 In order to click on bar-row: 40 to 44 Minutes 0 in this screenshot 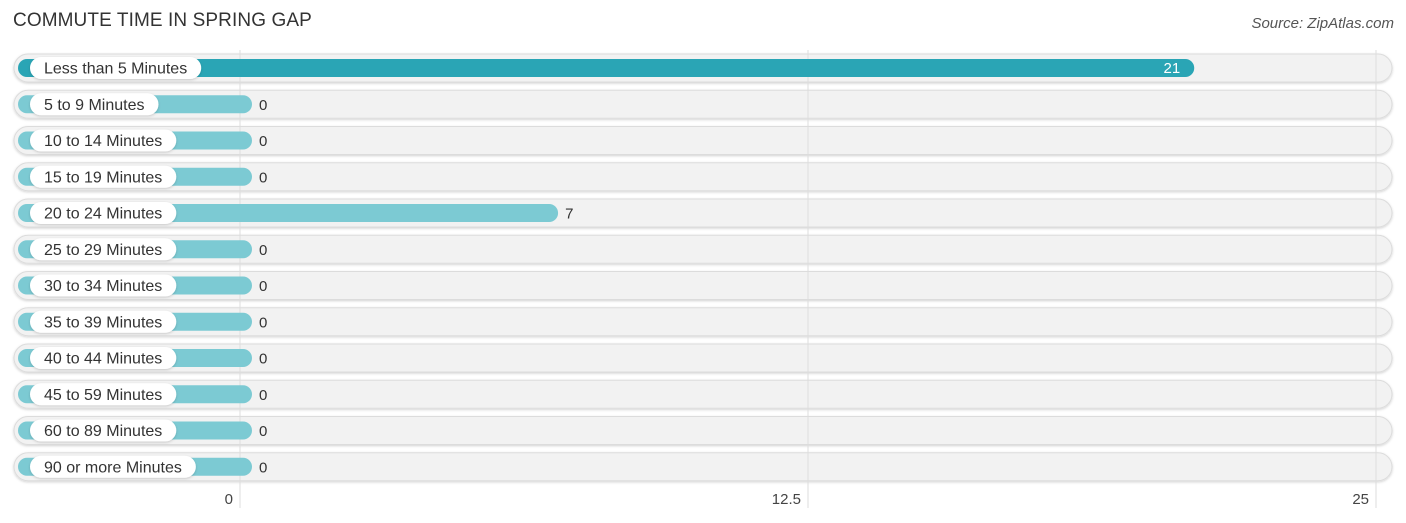, I will do `click(142, 358)`.